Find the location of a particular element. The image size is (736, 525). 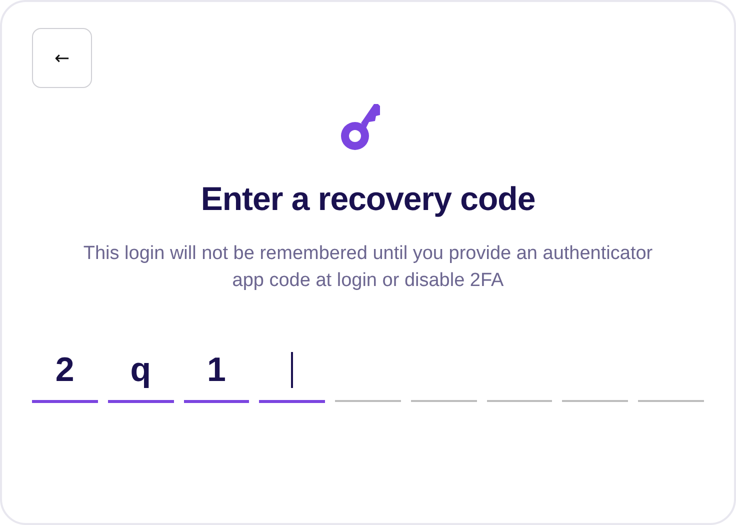

page-title: Enter a recovery code is located at coordinates (368, 199).